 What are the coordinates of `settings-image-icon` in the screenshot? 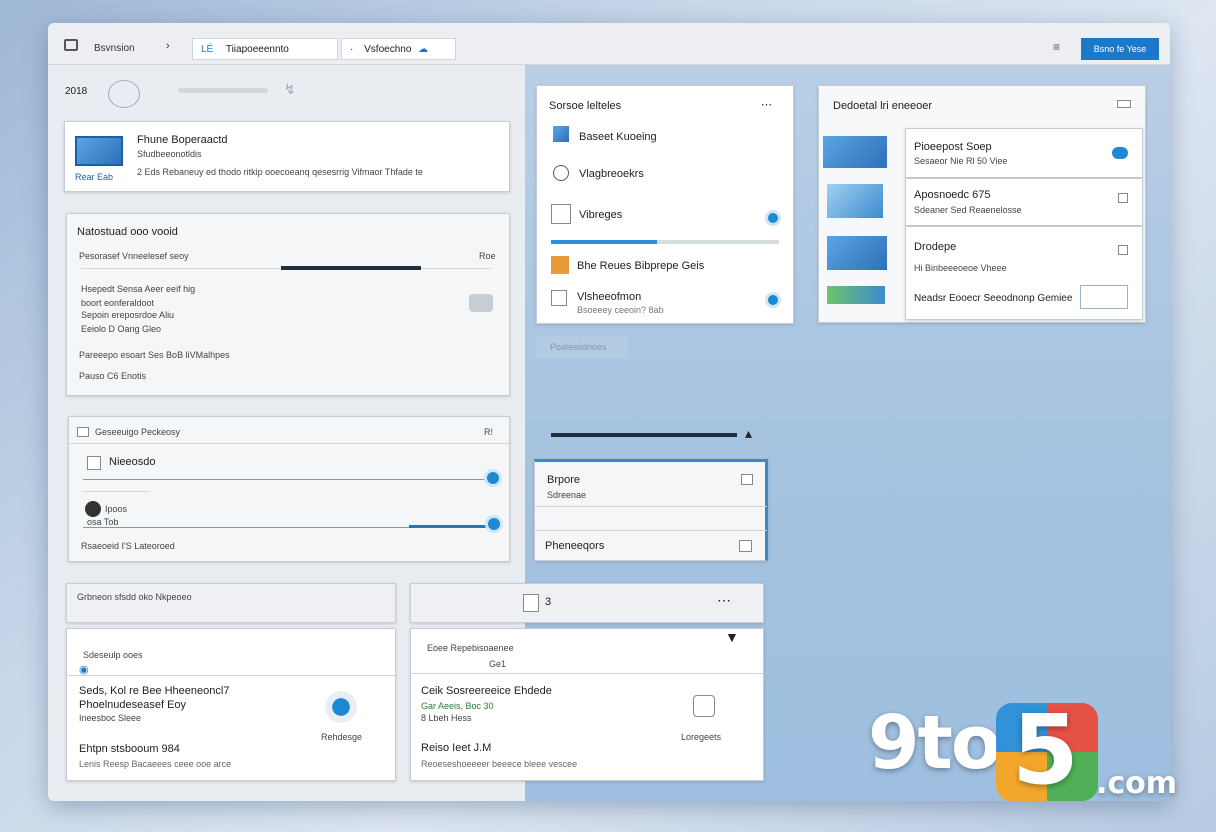 It's located at (481, 303).